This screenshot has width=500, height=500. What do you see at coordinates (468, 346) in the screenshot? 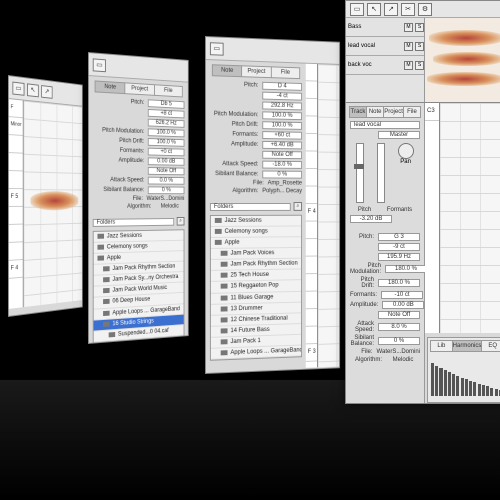
I see `tab-harmonics: Harmonics` at bounding box center [468, 346].